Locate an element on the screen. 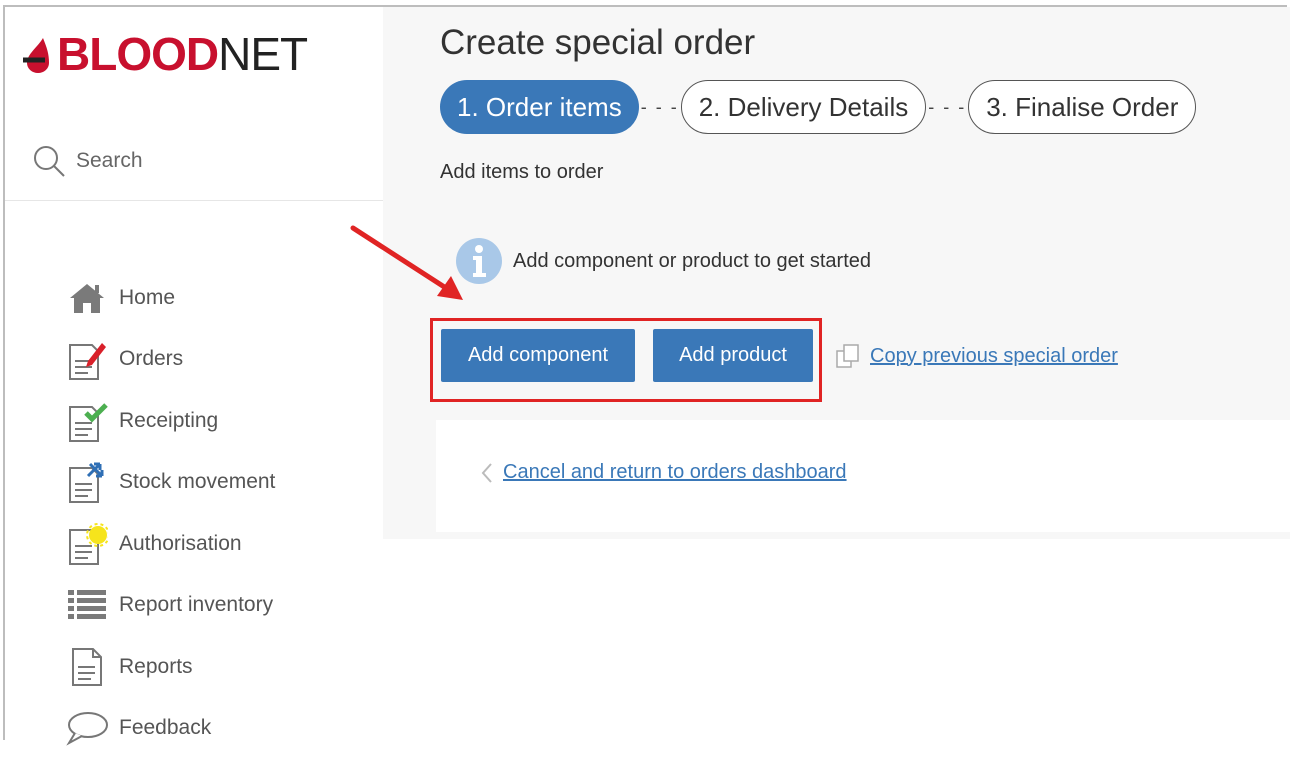 The image size is (1290, 759). sidebar-item-reports: Reports is located at coordinates (170, 667).